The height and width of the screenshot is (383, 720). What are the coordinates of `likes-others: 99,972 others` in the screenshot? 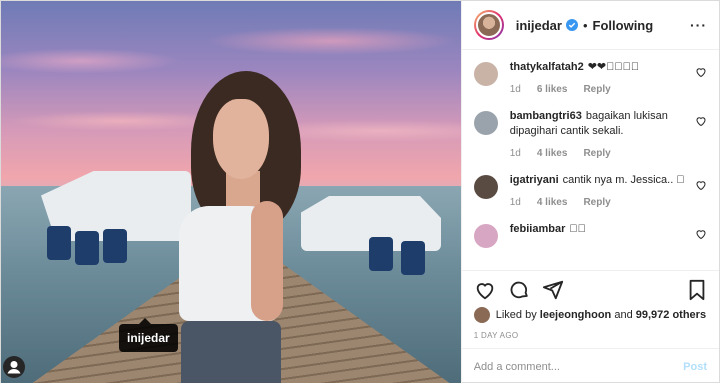 It's located at (671, 315).